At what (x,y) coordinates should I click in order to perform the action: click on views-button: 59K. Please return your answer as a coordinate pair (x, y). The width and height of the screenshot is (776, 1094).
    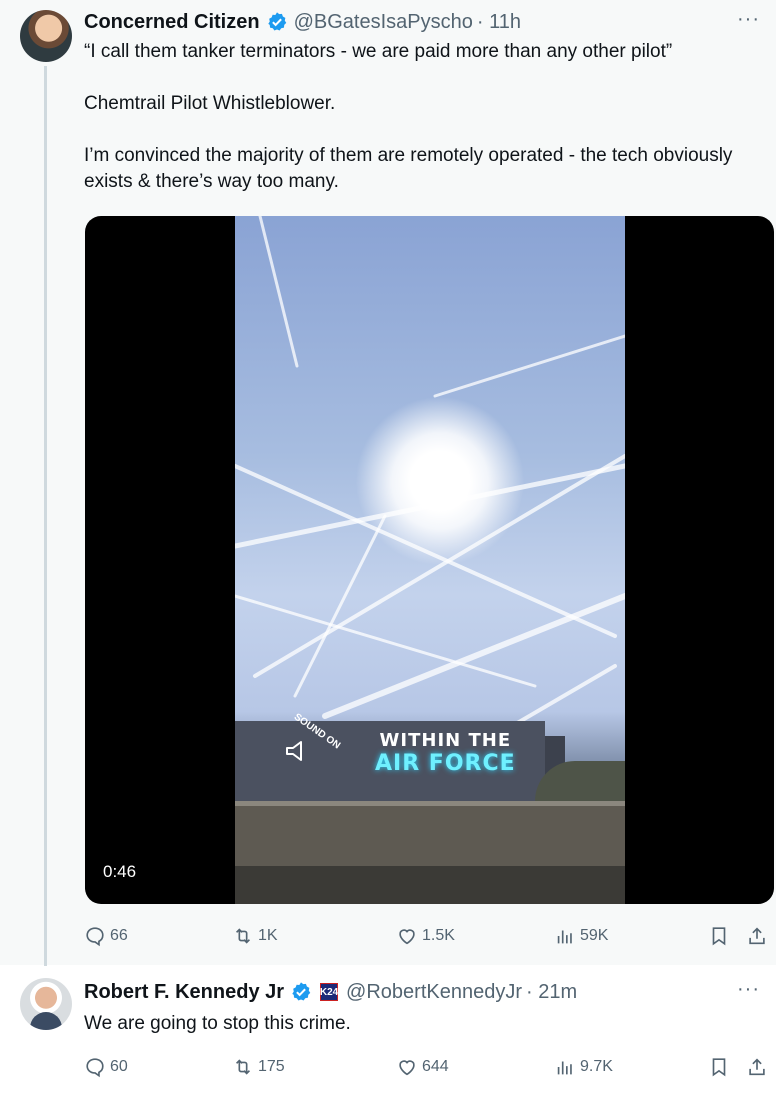
    Looking at the image, I should click on (581, 936).